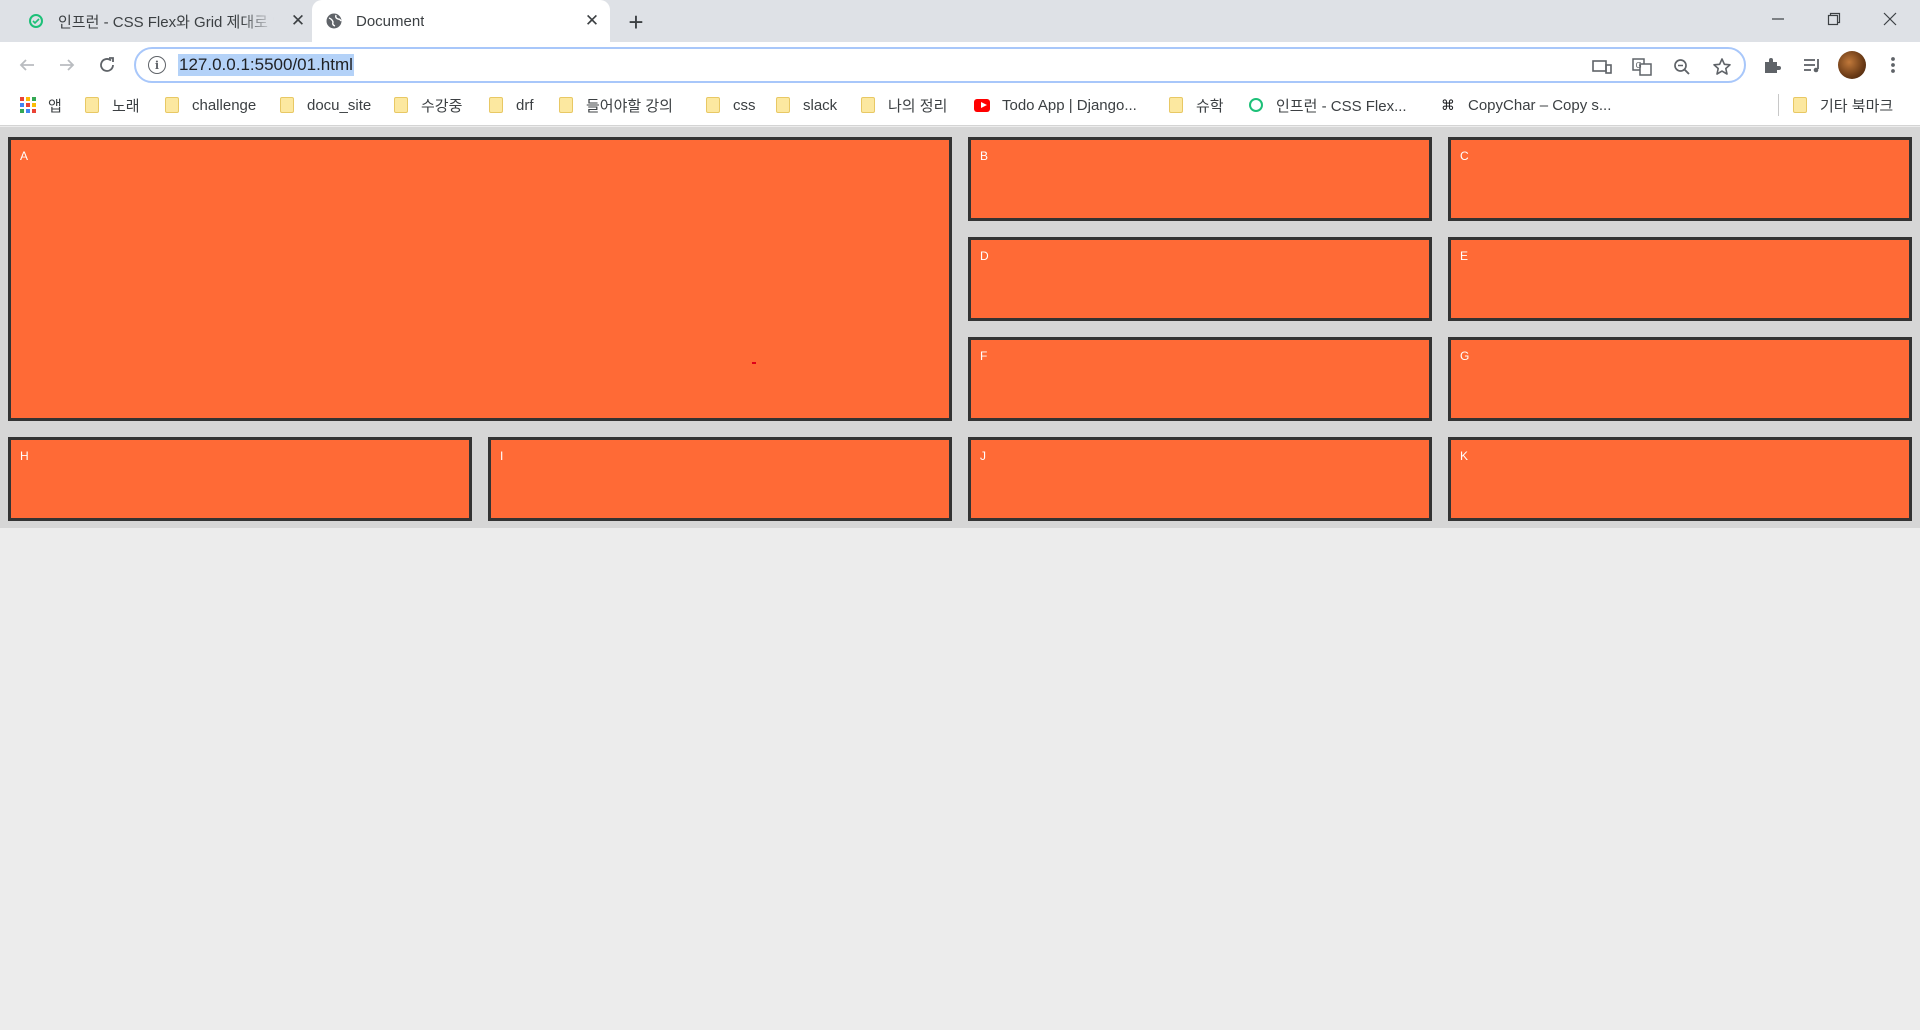 Image resolution: width=1920 pixels, height=1030 pixels. Describe the element at coordinates (1464, 156) in the screenshot. I see `item-label: C` at that location.